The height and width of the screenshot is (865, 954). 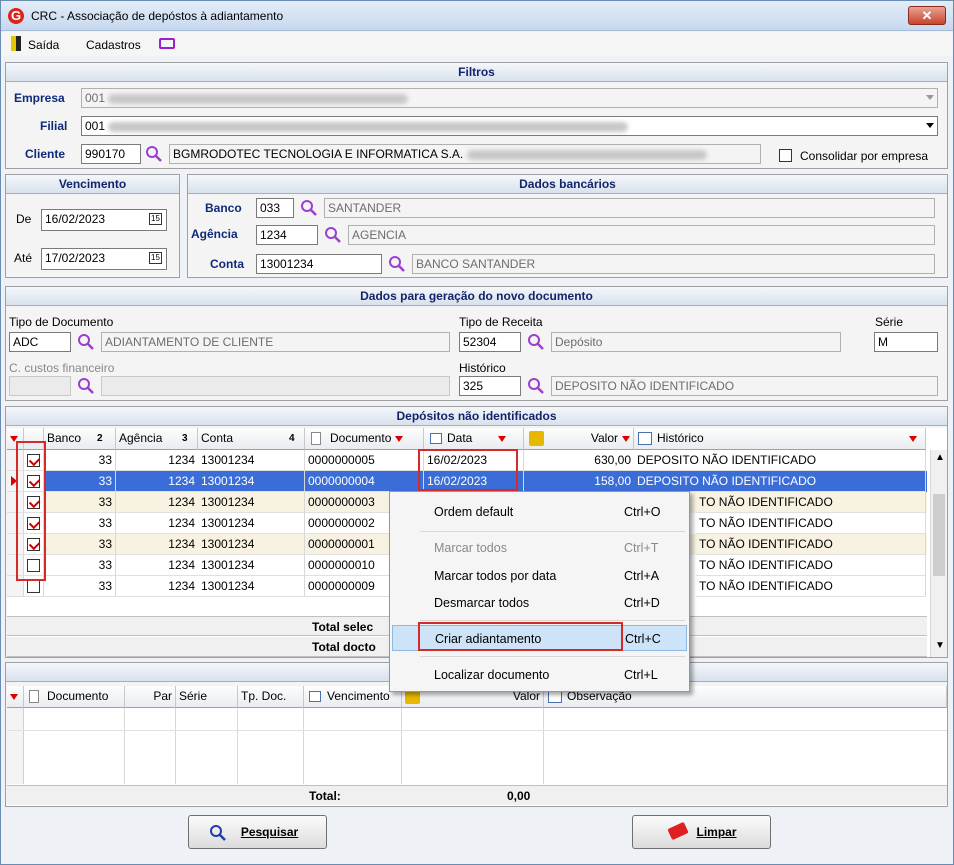 What do you see at coordinates (54, 126) in the screenshot?
I see `branch-label: Filial` at bounding box center [54, 126].